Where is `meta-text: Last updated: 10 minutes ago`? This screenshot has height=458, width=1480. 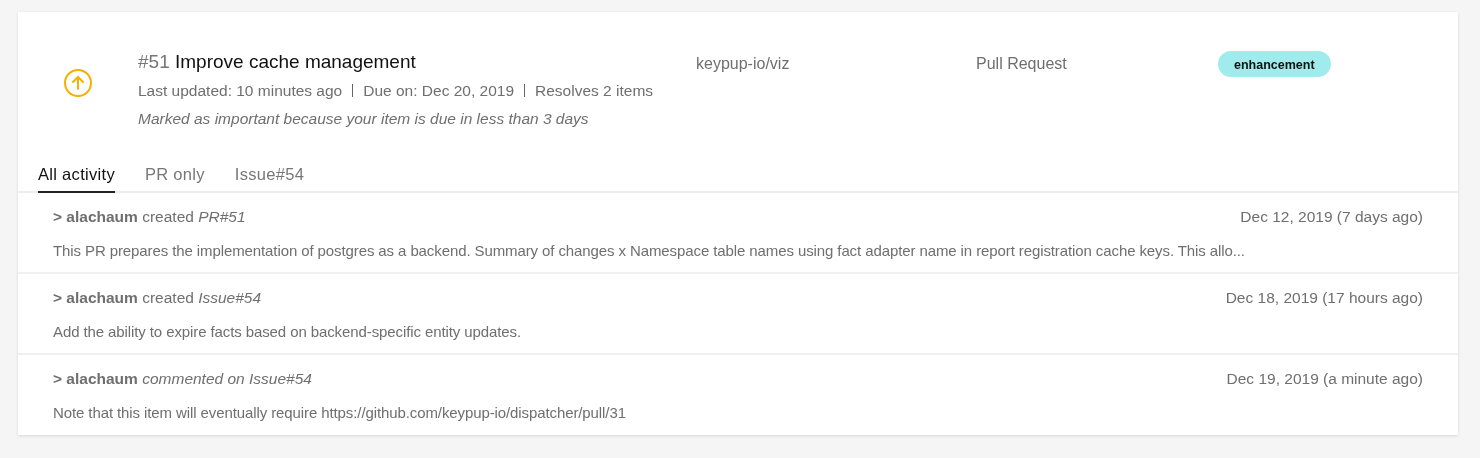
meta-text: Last updated: 10 minutes ago is located at coordinates (240, 91).